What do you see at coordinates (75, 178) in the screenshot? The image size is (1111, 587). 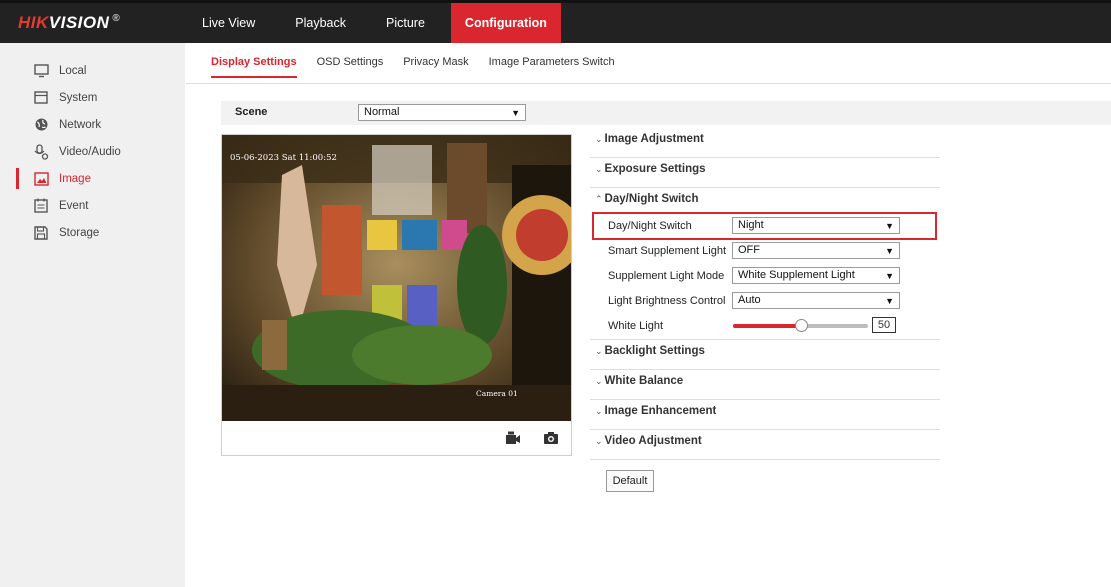 I see `sidebar-item-label: Image` at bounding box center [75, 178].